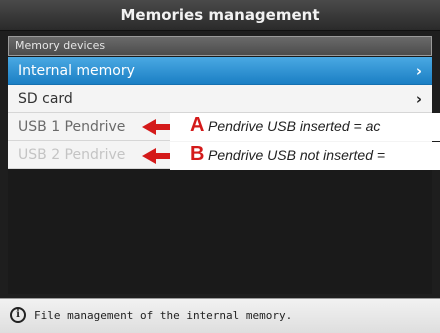 Image resolution: width=440 pixels, height=333 pixels. Describe the element at coordinates (297, 155) in the screenshot. I see `annotation-caption: Pendrive USB not inserted =` at that location.